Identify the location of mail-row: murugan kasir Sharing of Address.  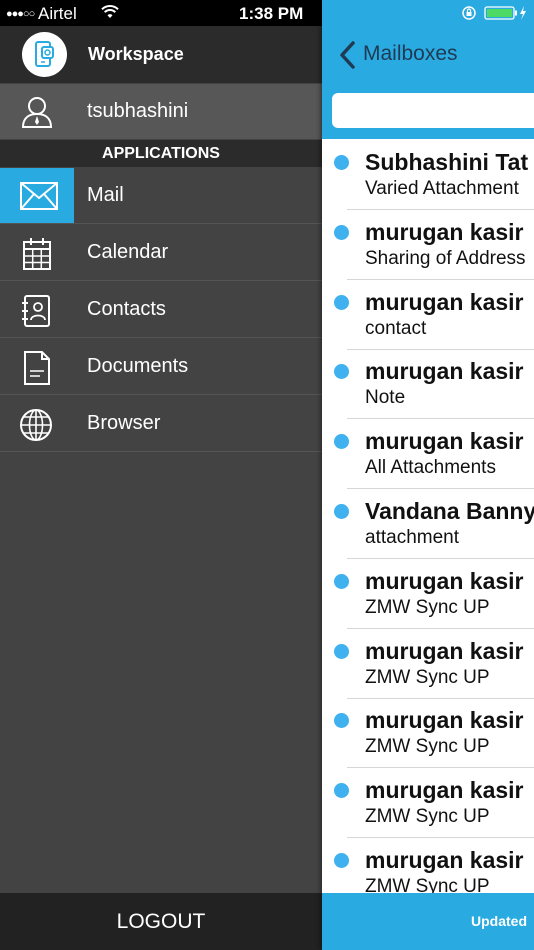
(428, 245).